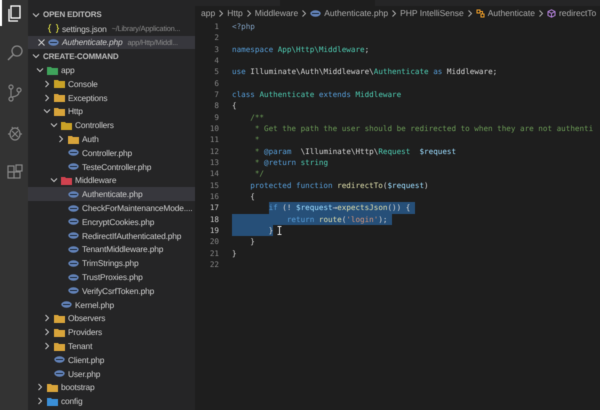 The width and height of the screenshot is (600, 410). Describe the element at coordinates (111, 387) in the screenshot. I see `folder-item: bootstrap` at that location.